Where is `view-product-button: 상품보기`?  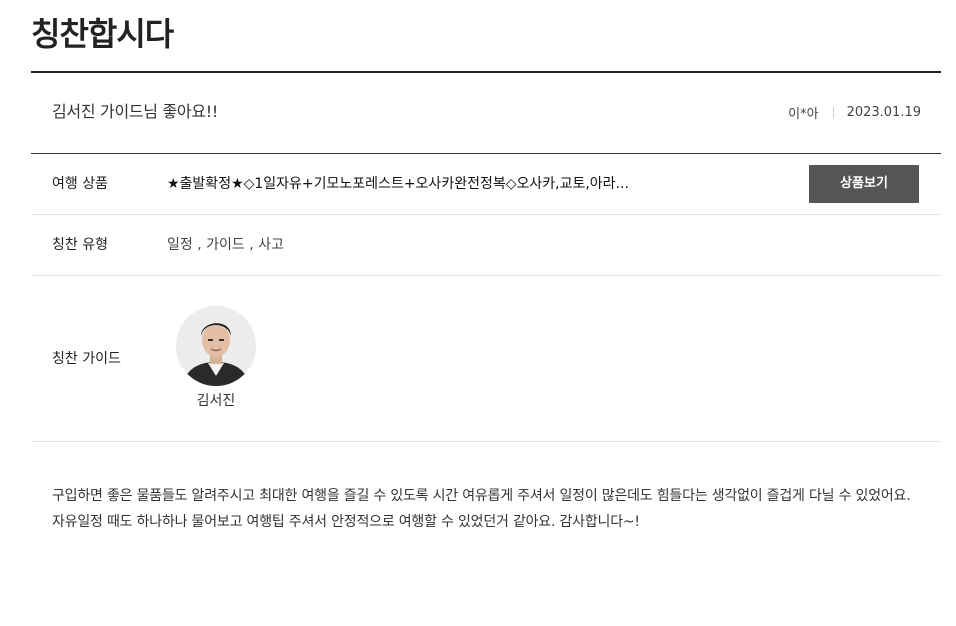
view-product-button: 상품보기 is located at coordinates (864, 184).